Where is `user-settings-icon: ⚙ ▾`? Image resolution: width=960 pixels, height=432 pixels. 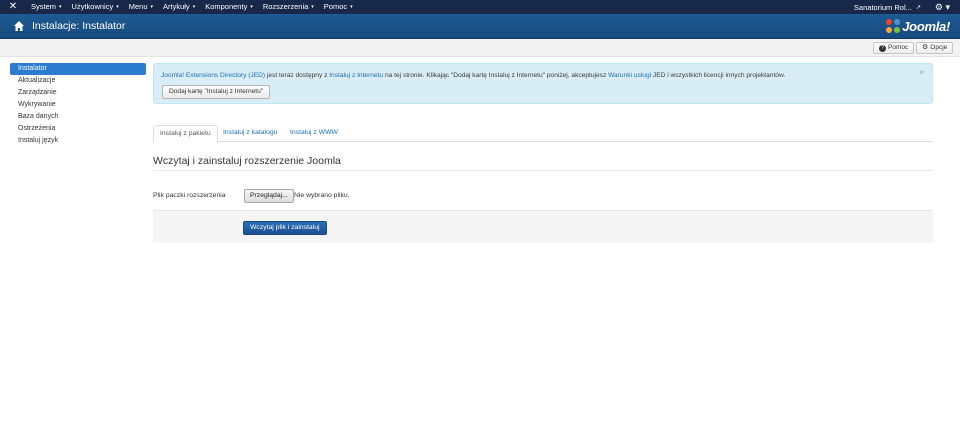 user-settings-icon: ⚙ ▾ is located at coordinates (942, 7).